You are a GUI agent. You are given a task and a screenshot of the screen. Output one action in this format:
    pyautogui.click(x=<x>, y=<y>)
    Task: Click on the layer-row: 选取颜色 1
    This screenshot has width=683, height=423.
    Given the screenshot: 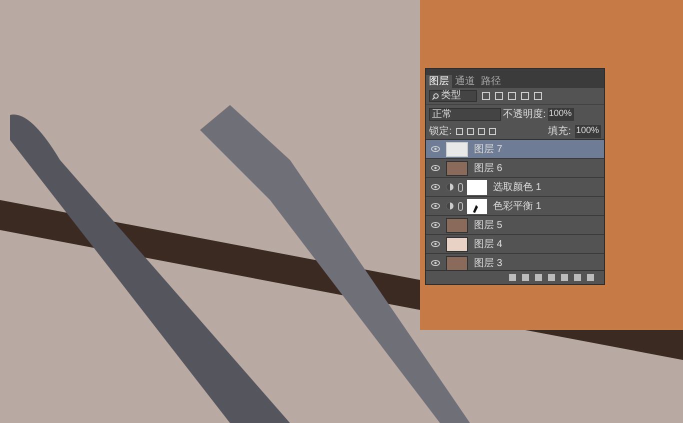 What is the action you would take?
    pyautogui.click(x=515, y=187)
    